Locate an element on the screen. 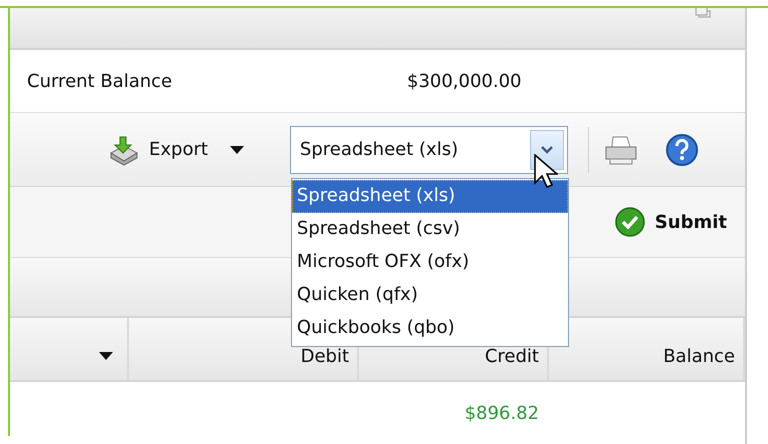 The width and height of the screenshot is (768, 444). export-button: Export is located at coordinates (175, 149).